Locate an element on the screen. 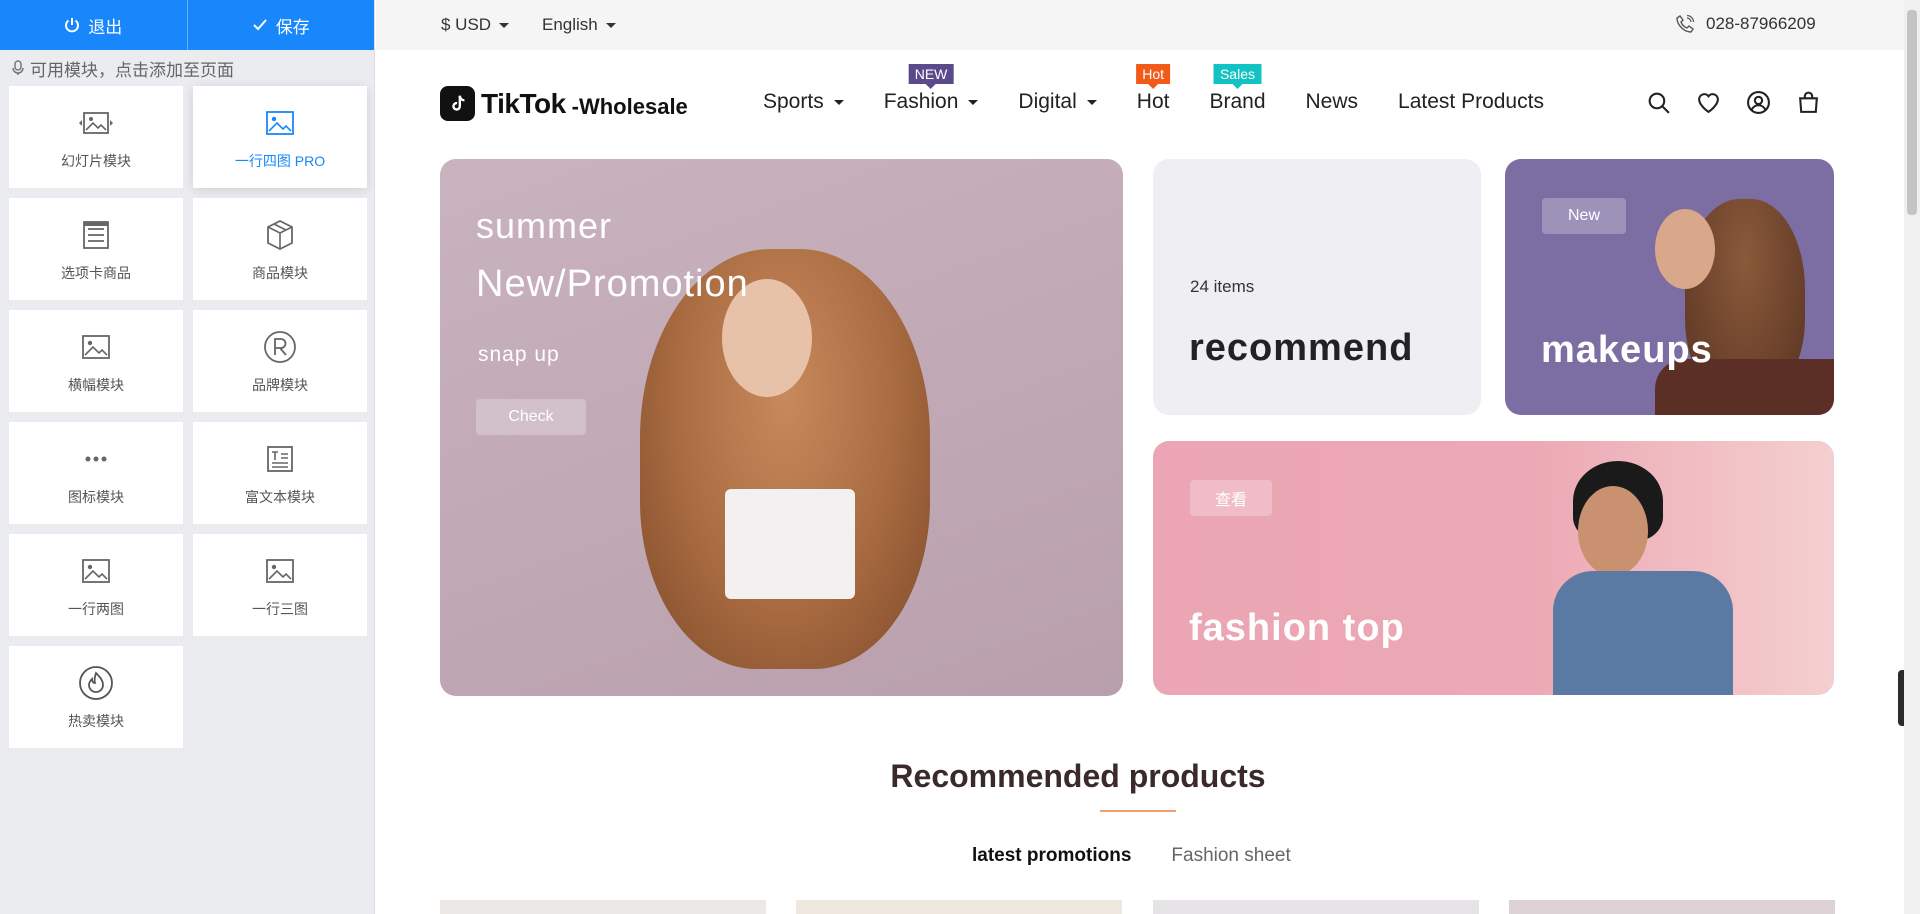 The width and height of the screenshot is (1920, 914). nav-sports: Sports is located at coordinates (803, 102).